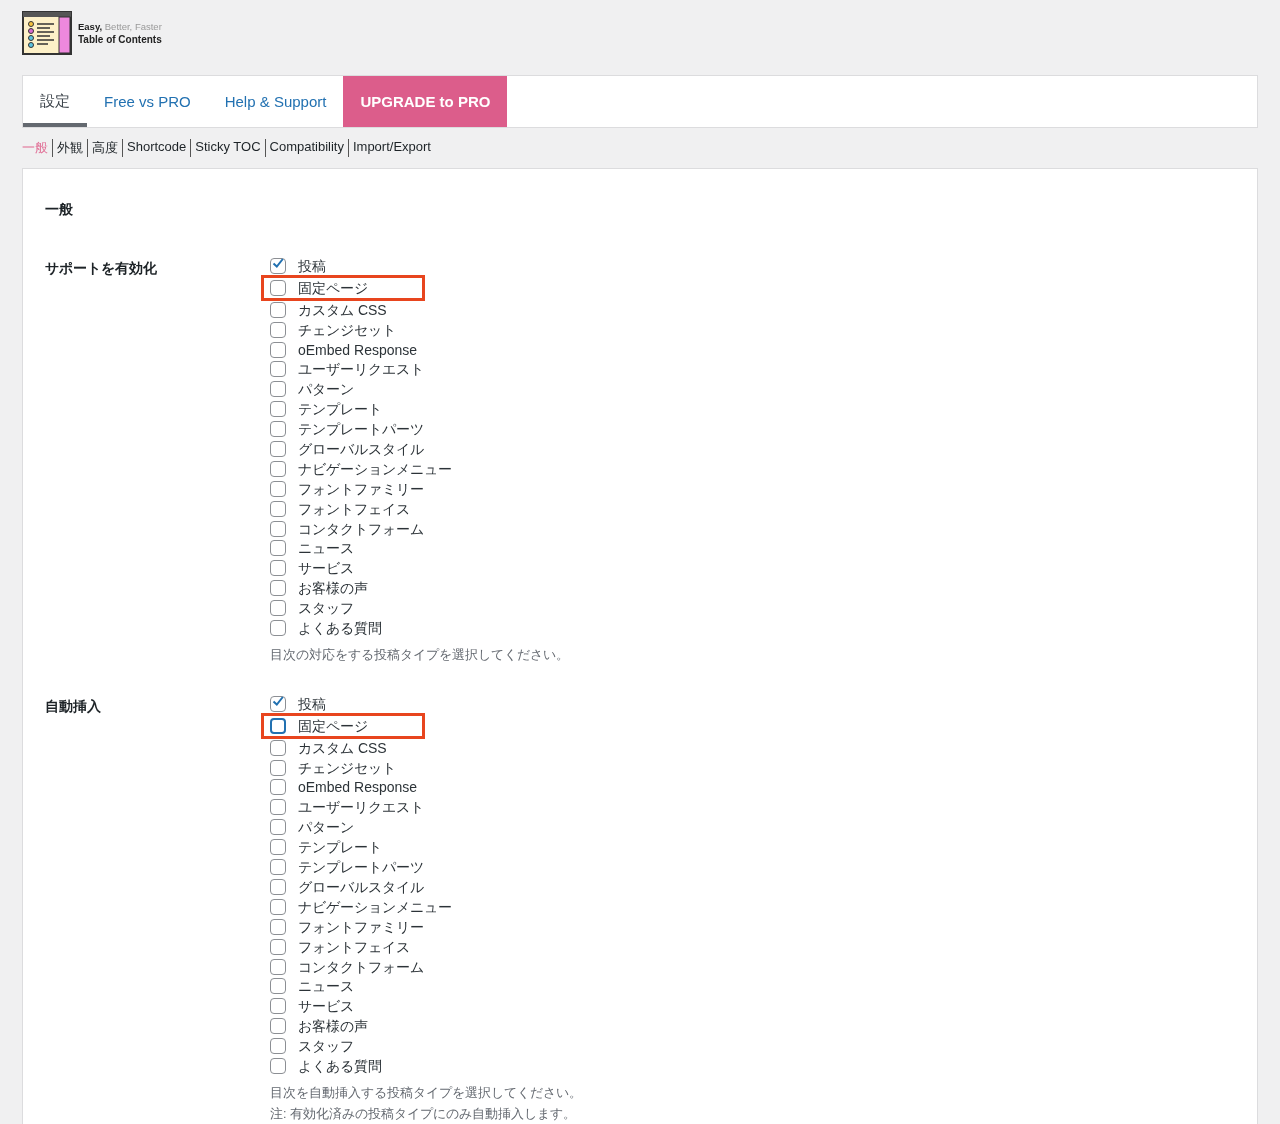  What do you see at coordinates (147, 101) in the screenshot?
I see `nav-tab: Free vs PRO` at bounding box center [147, 101].